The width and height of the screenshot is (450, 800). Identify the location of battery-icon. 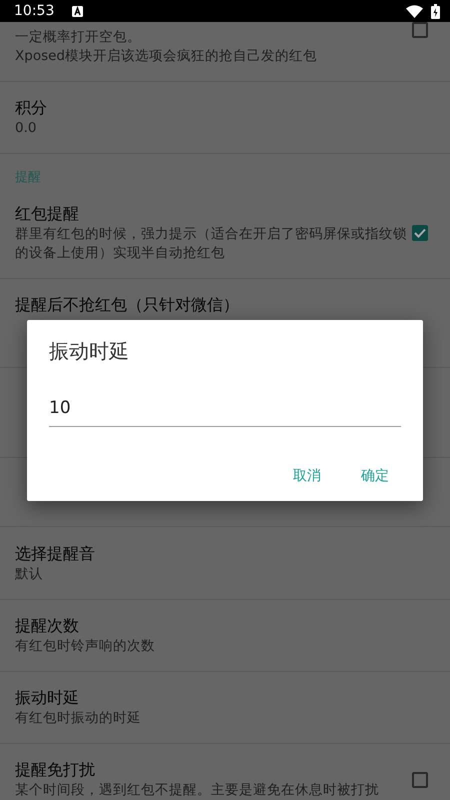
(435, 11).